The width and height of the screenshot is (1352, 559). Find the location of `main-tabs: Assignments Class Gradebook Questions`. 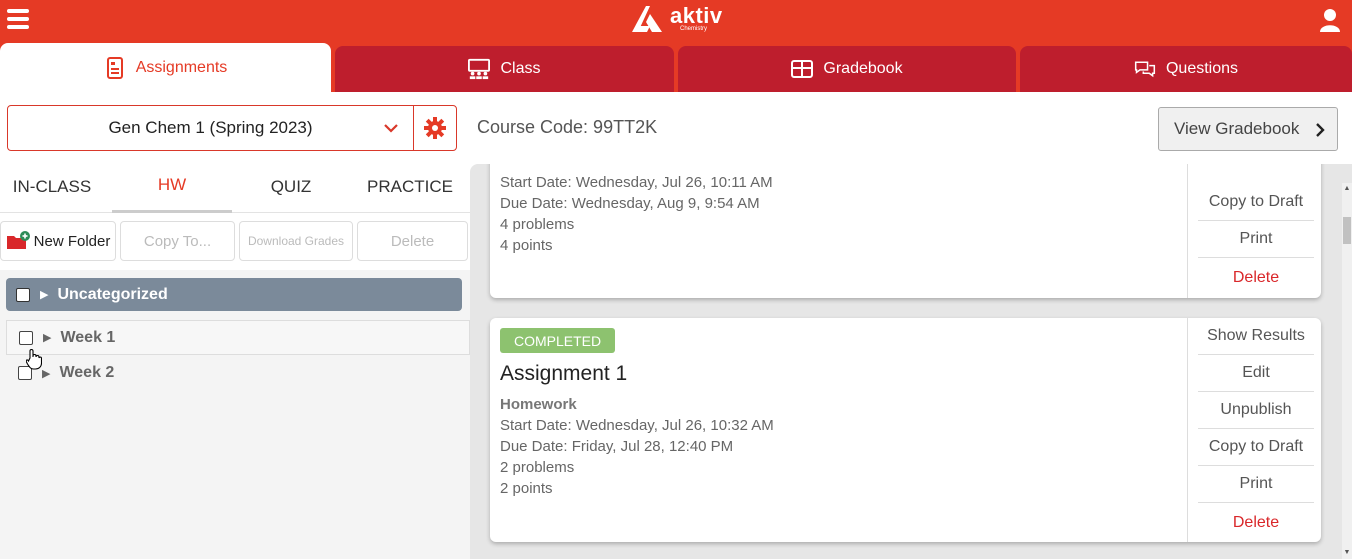

main-tabs: Assignments Class Gradebook Questions is located at coordinates (676, 67).